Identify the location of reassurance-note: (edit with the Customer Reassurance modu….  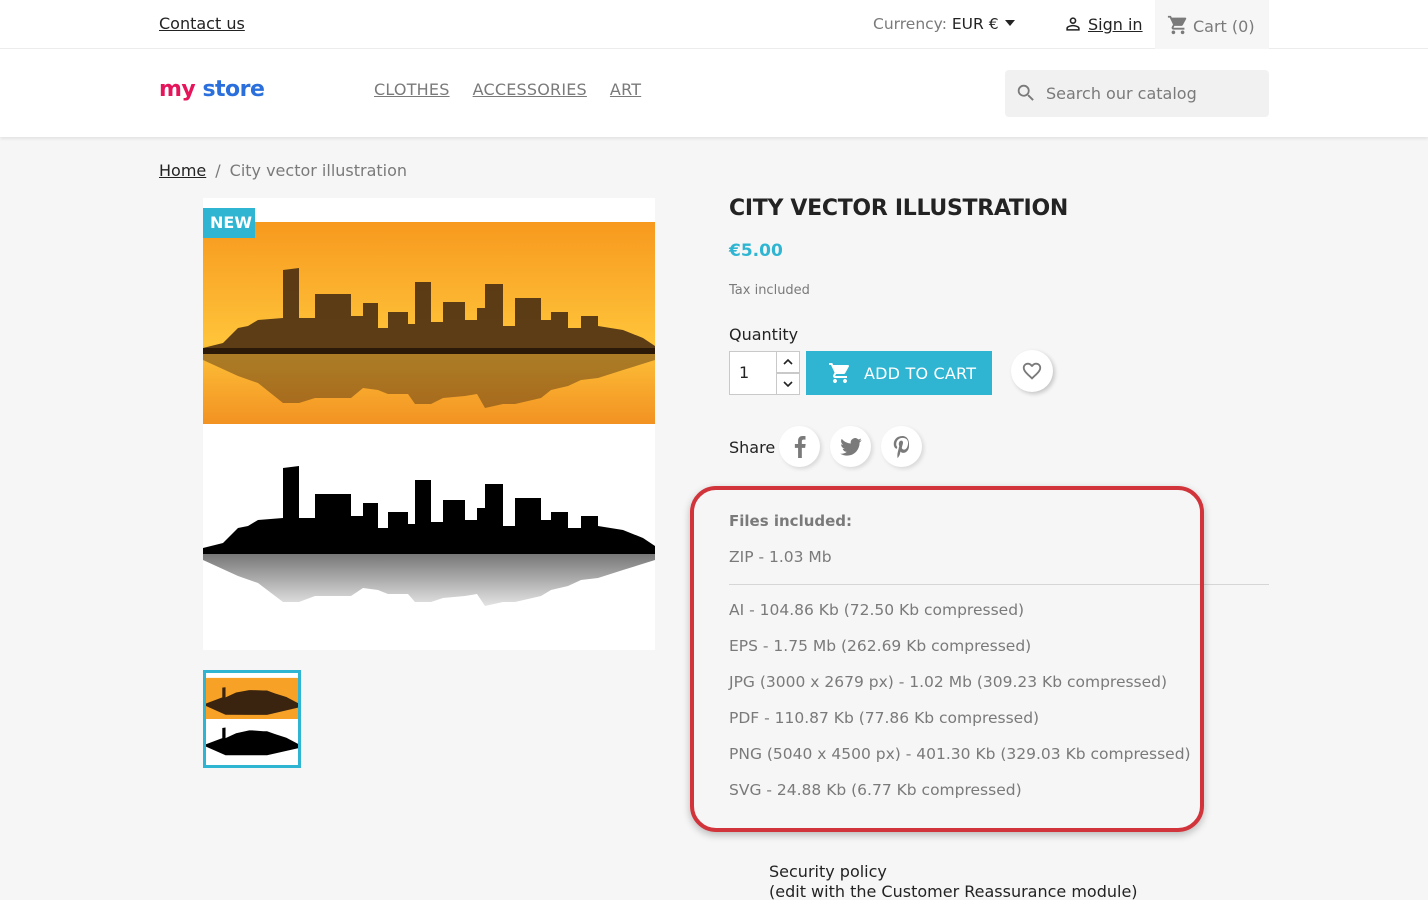
(953, 891).